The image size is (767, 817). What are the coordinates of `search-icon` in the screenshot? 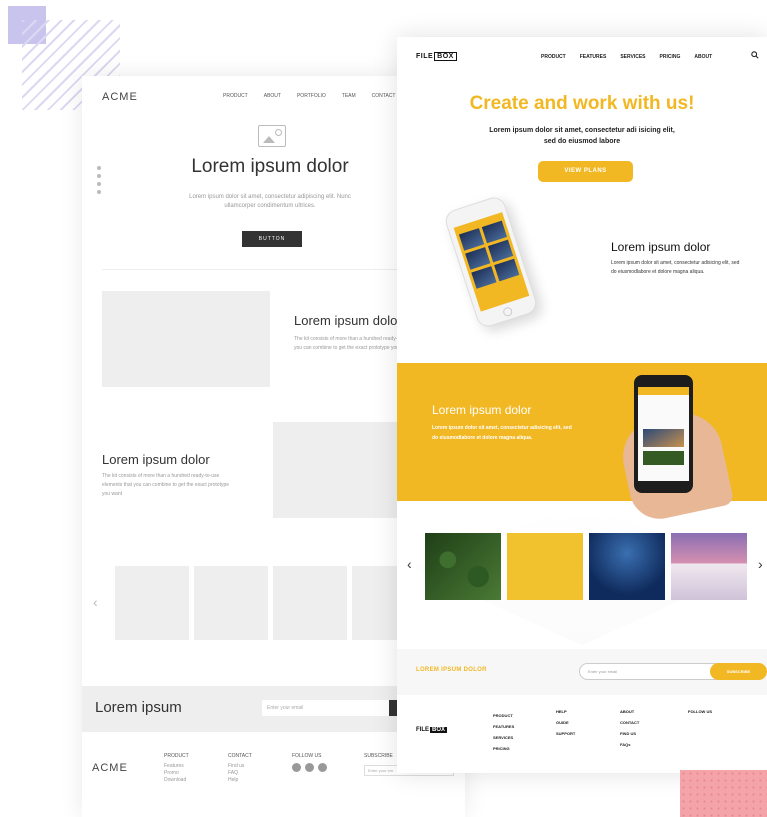 It's located at (755, 55).